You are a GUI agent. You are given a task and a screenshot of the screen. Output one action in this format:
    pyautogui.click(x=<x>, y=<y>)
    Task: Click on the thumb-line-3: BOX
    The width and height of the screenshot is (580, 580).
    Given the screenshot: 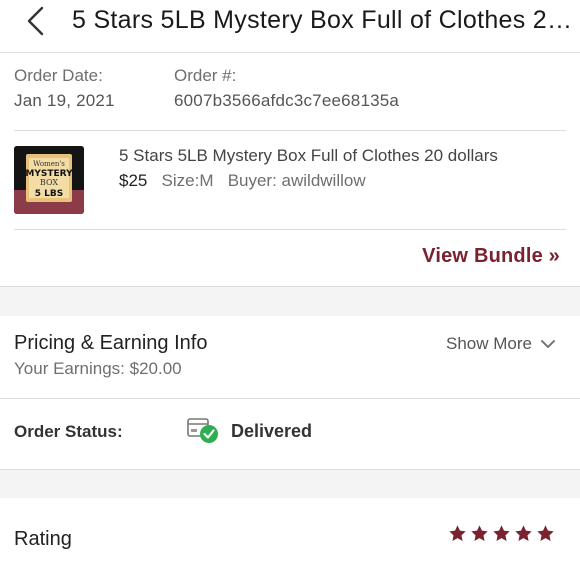 What is the action you would take?
    pyautogui.click(x=49, y=182)
    